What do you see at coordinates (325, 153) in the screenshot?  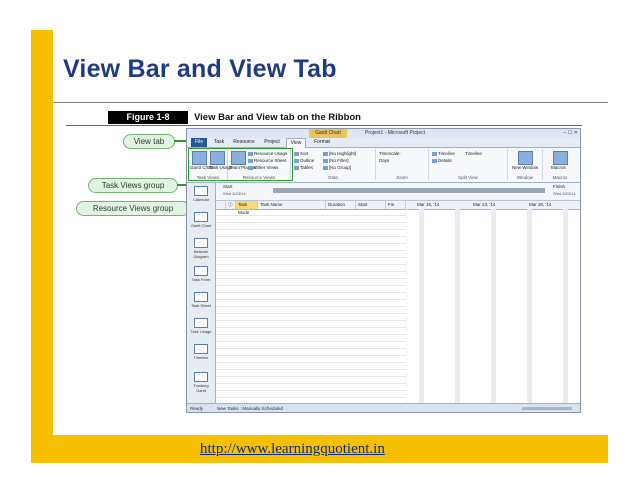 I see `highlight-icon` at bounding box center [325, 153].